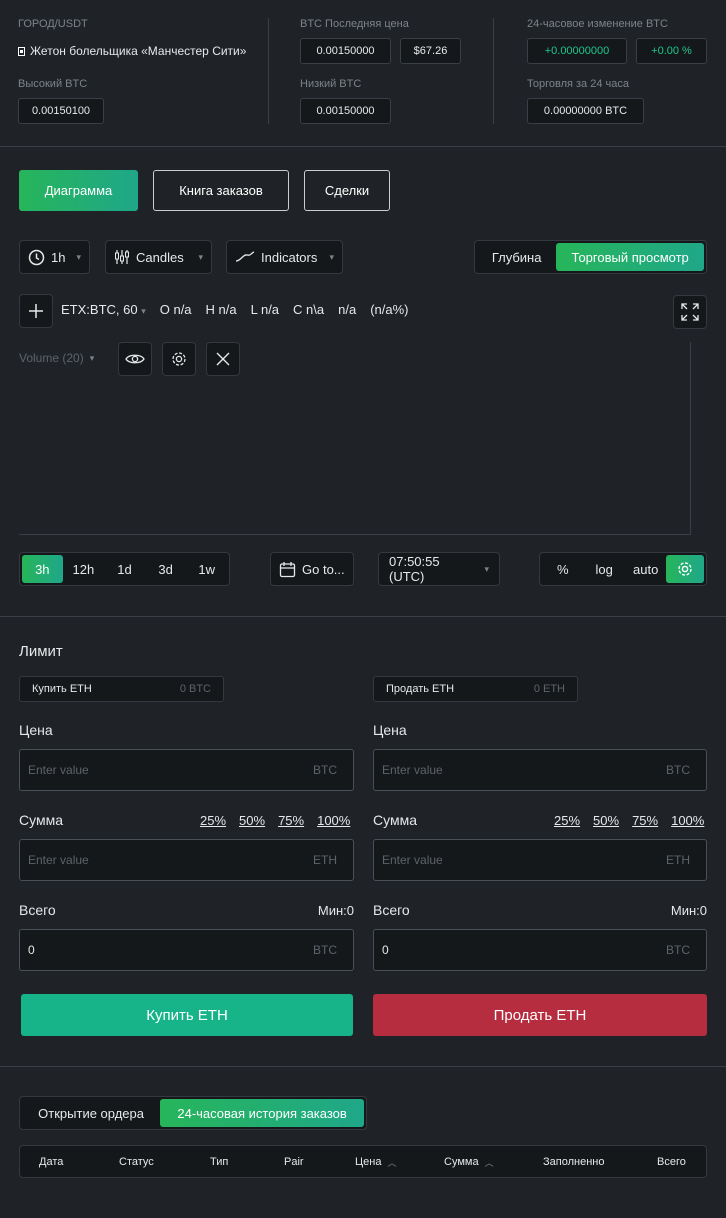 This screenshot has width=726, height=1218. Describe the element at coordinates (135, 359) in the screenshot. I see `toggle-visibility-button` at that location.